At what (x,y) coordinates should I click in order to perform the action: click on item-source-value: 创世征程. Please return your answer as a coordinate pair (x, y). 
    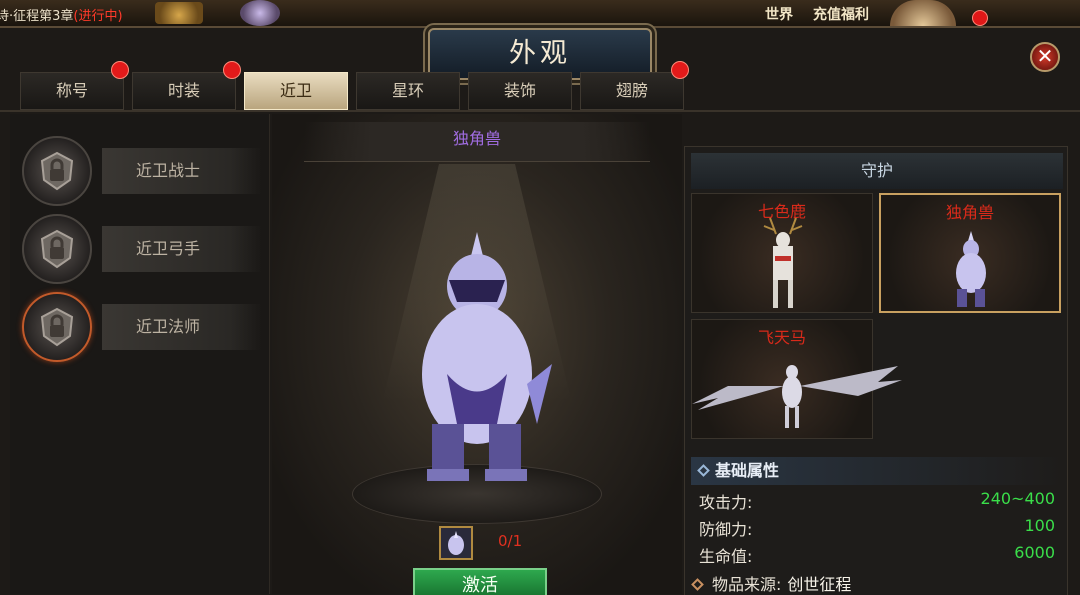
    Looking at the image, I should click on (819, 584).